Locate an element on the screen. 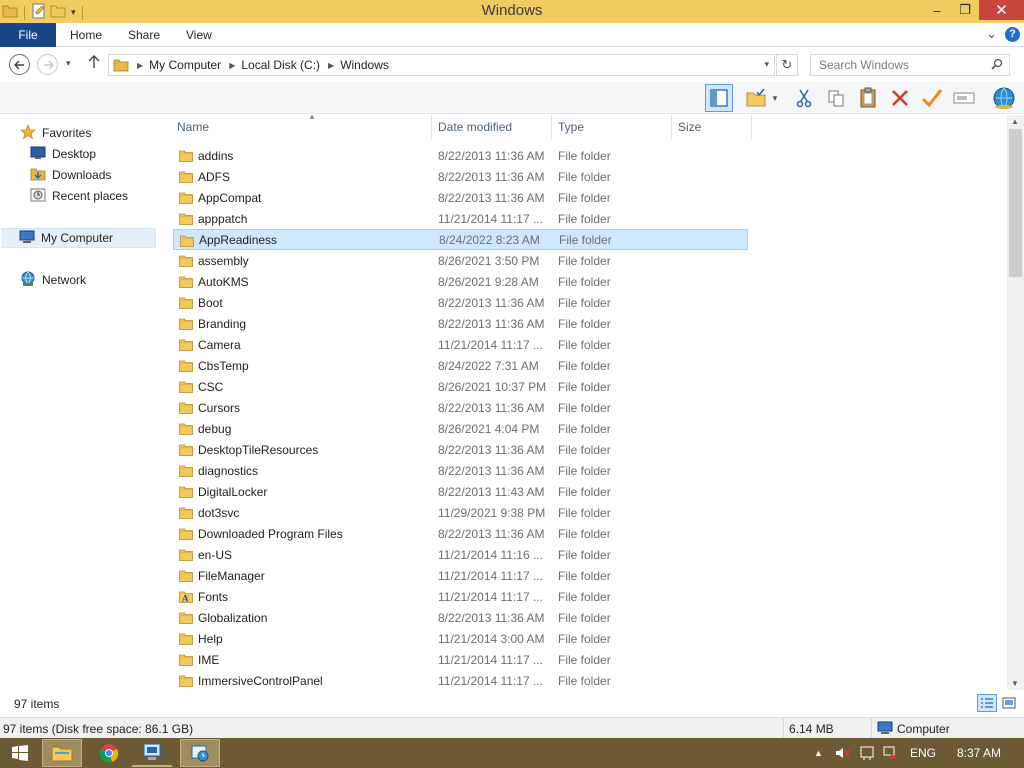 The height and width of the screenshot is (768, 1024). tab-file: File is located at coordinates (28, 35).